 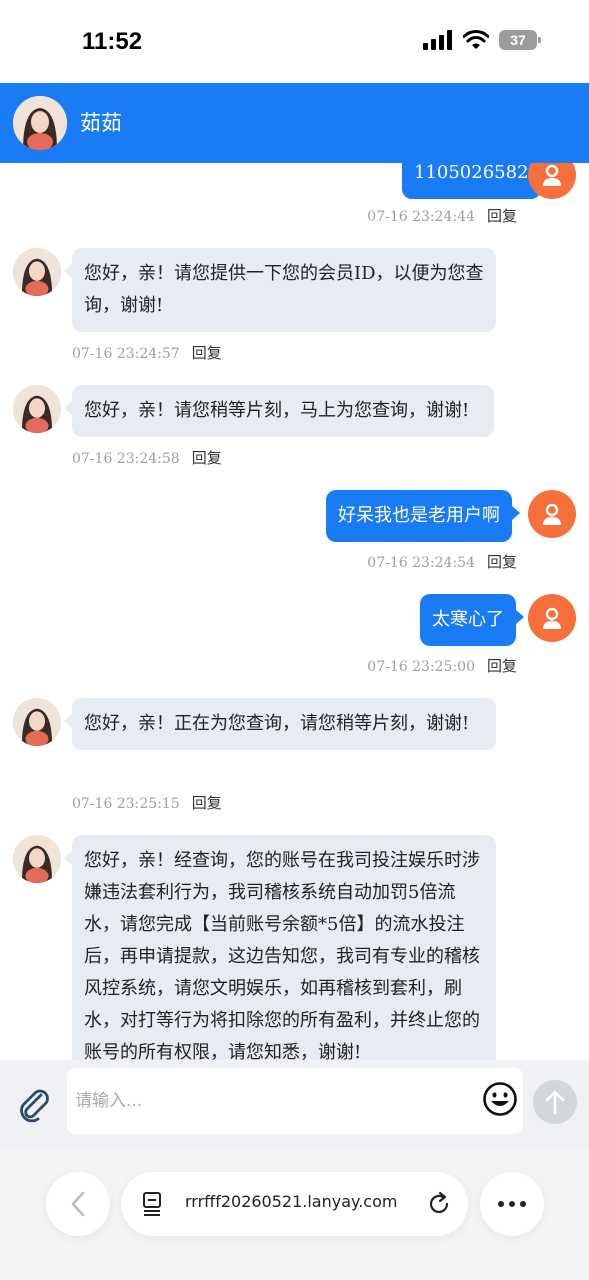 I want to click on chat-header: 茹茹, so click(x=294, y=123).